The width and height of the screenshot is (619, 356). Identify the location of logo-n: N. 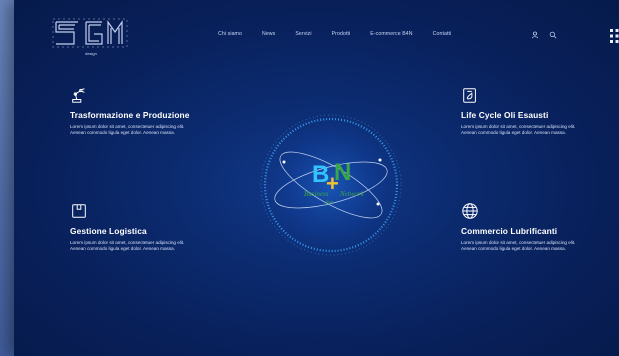
(342, 172).